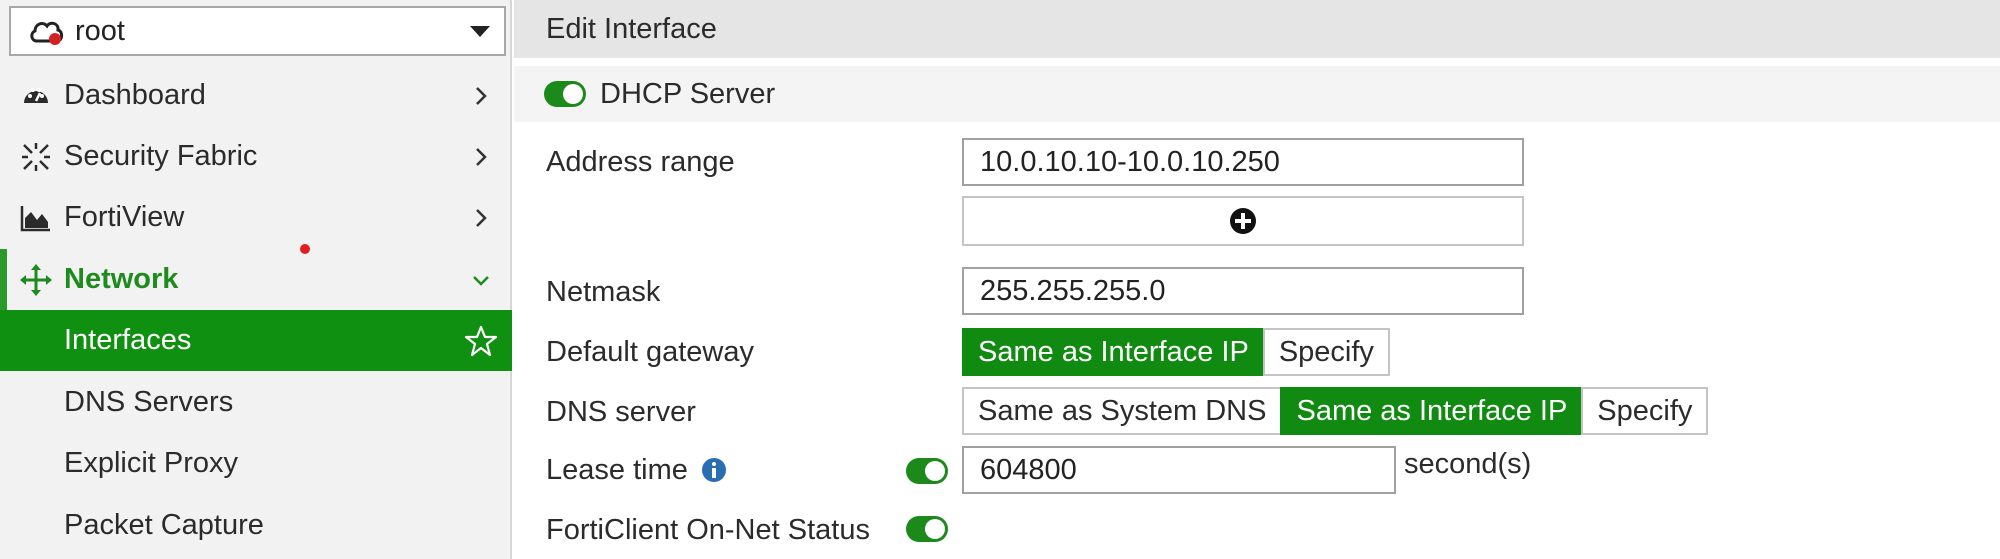 The width and height of the screenshot is (2000, 559). I want to click on dns-specify-button: Specify, so click(1645, 411).